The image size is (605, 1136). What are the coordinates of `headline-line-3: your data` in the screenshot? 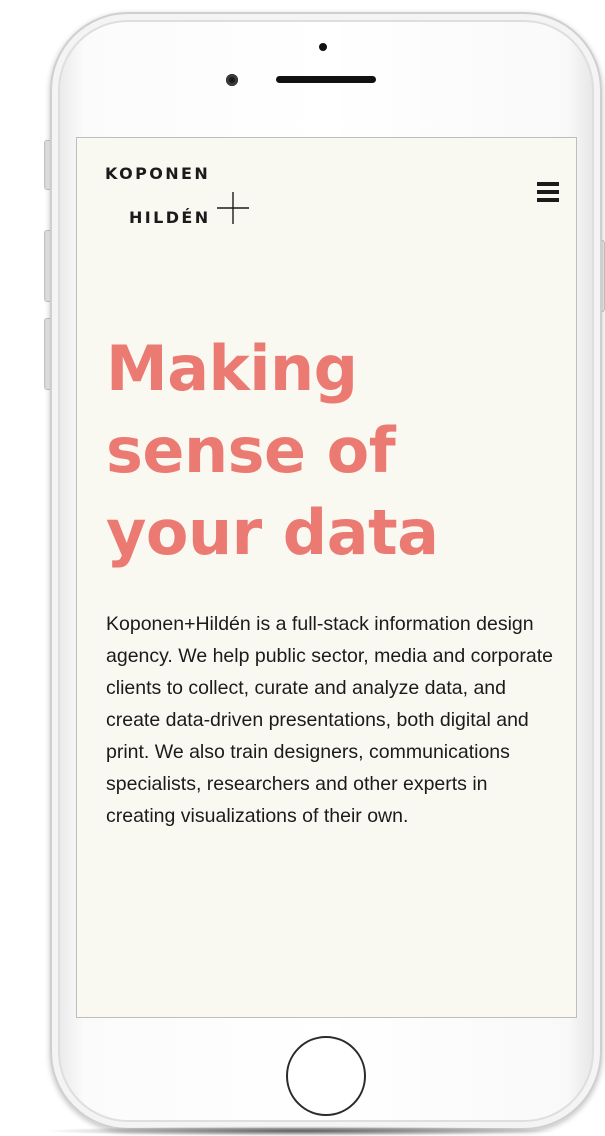 It's located at (272, 532).